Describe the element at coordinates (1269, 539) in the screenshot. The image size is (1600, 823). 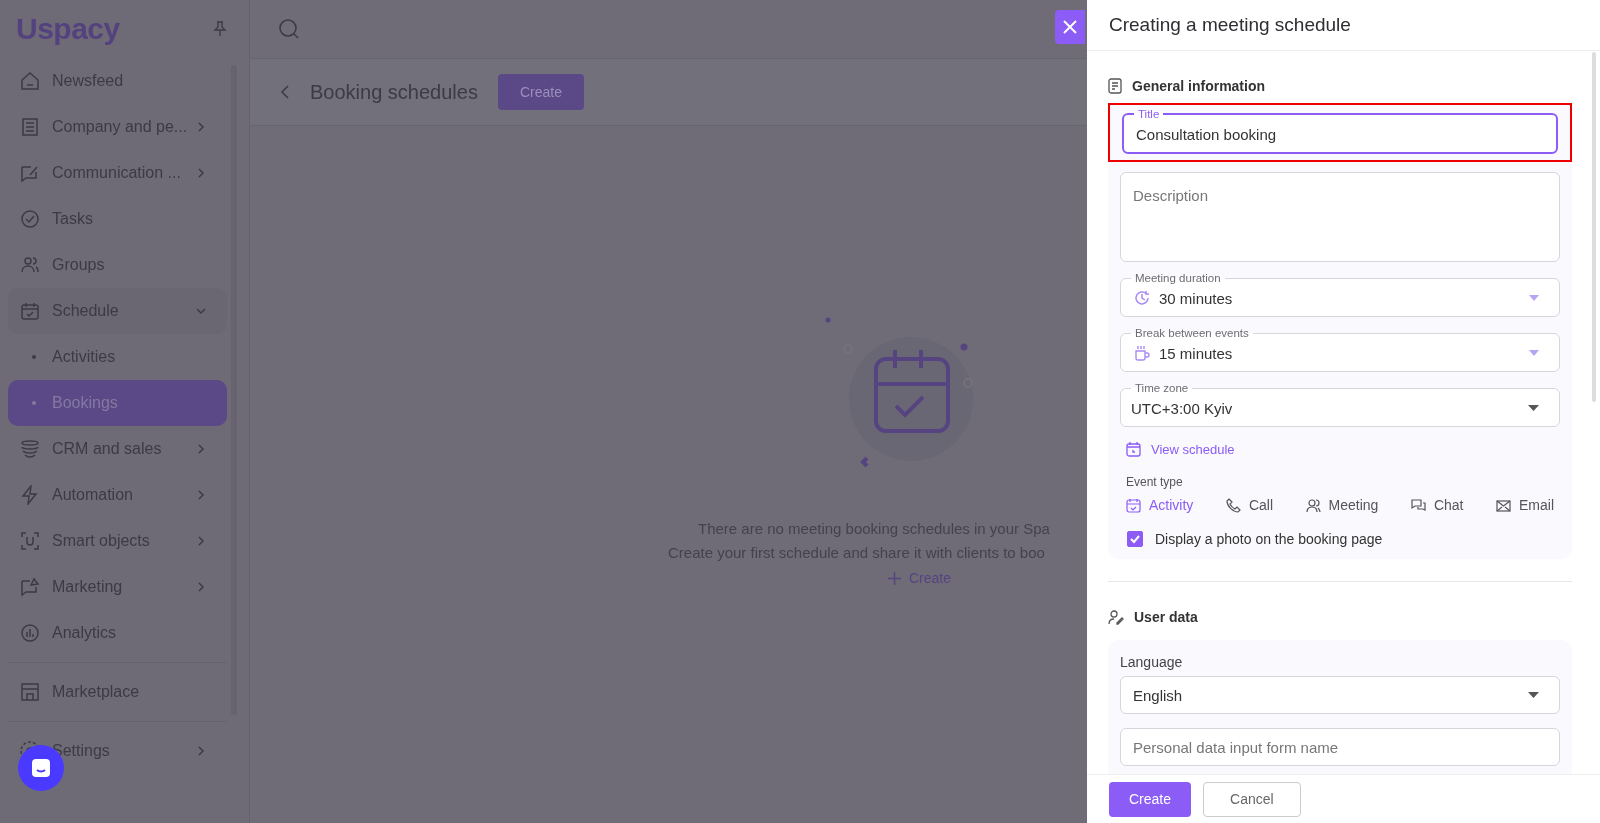
I see `checkbox-label: Display a photo on the booking page` at that location.